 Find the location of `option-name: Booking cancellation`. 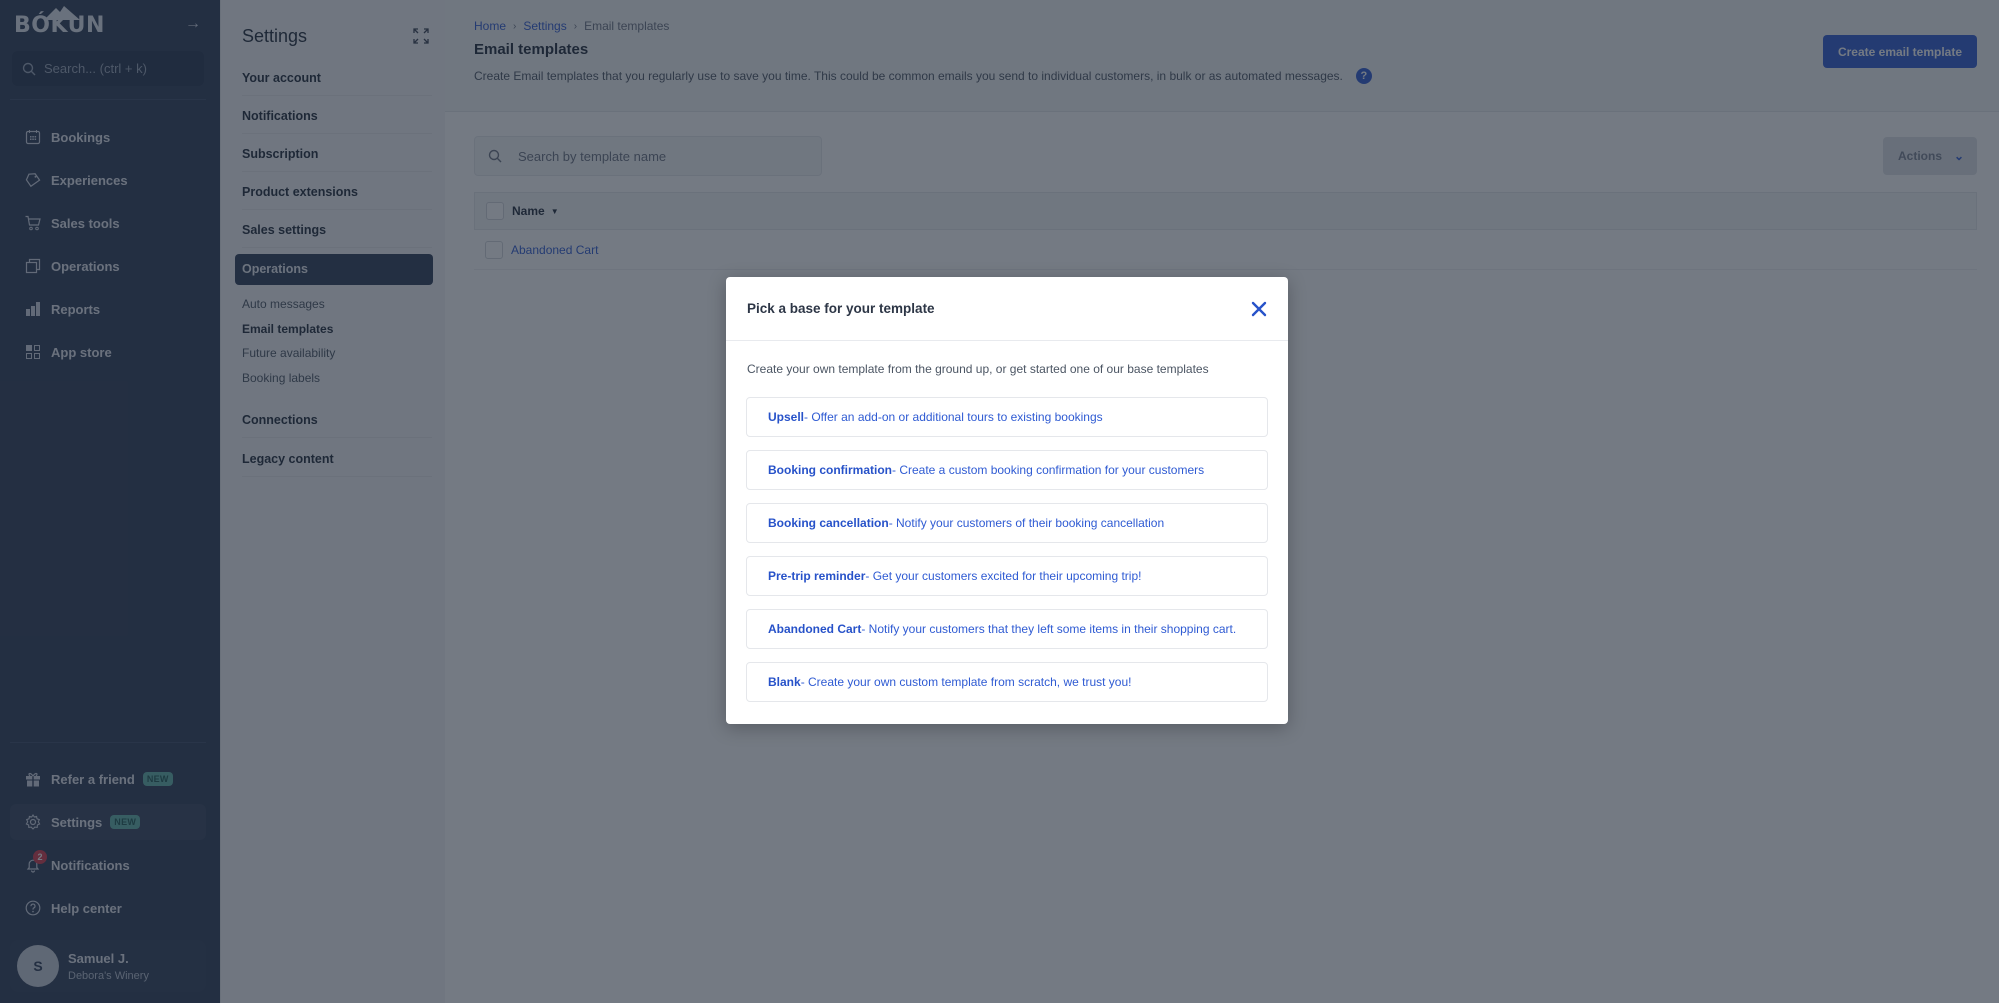

option-name: Booking cancellation is located at coordinates (828, 523).